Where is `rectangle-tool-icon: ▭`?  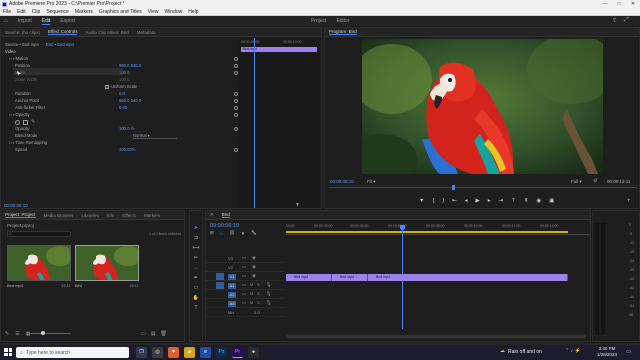
rectangle-tool-icon: ▭ is located at coordinates (196, 288).